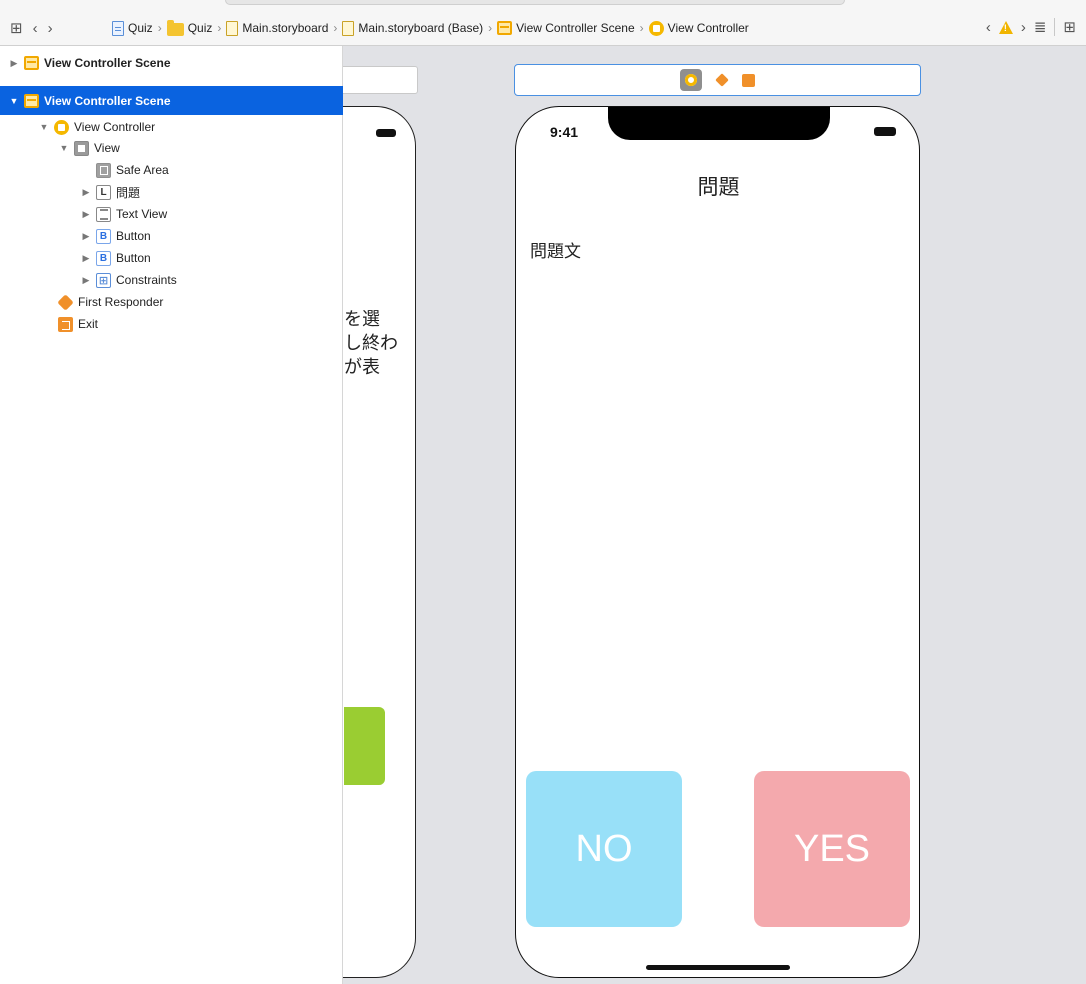 This screenshot has height=984, width=1086. I want to click on text-line: し終わ, so click(371, 343).